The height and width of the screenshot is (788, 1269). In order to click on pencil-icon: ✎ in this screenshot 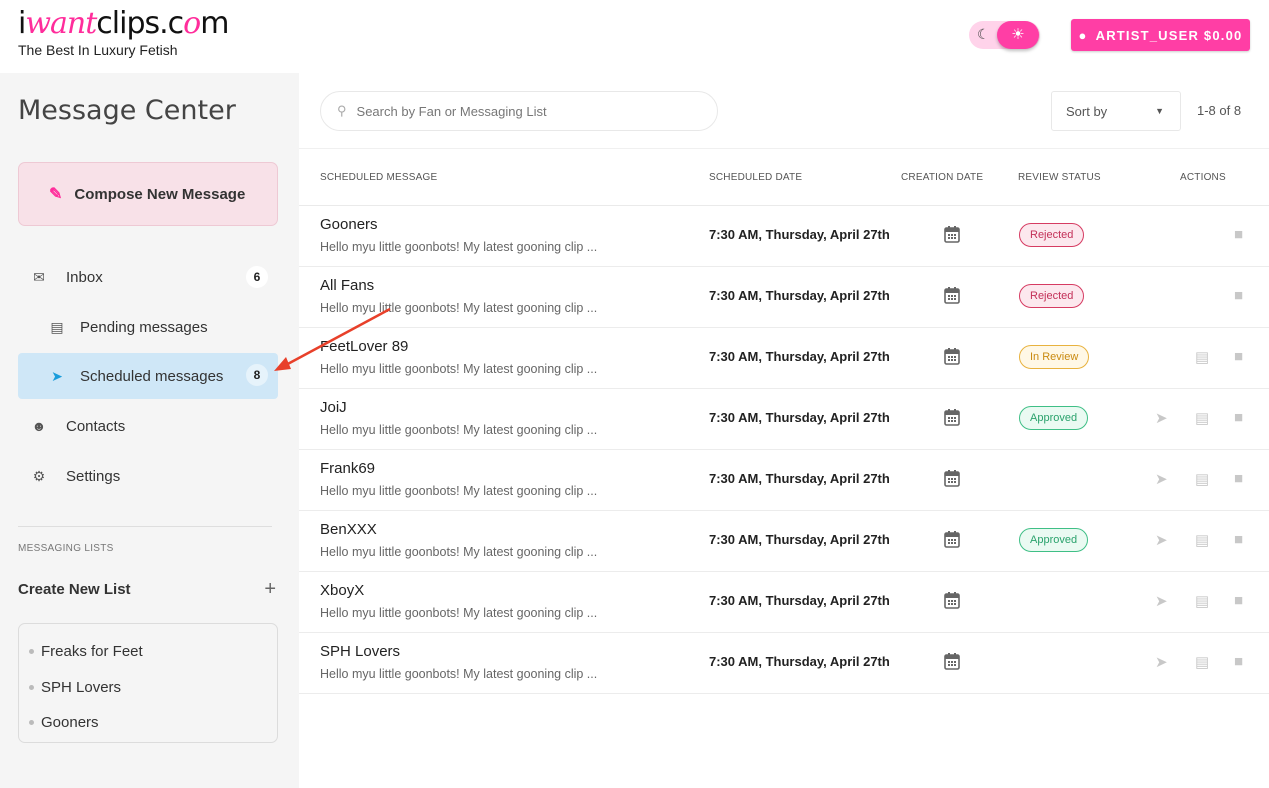, I will do `click(56, 194)`.